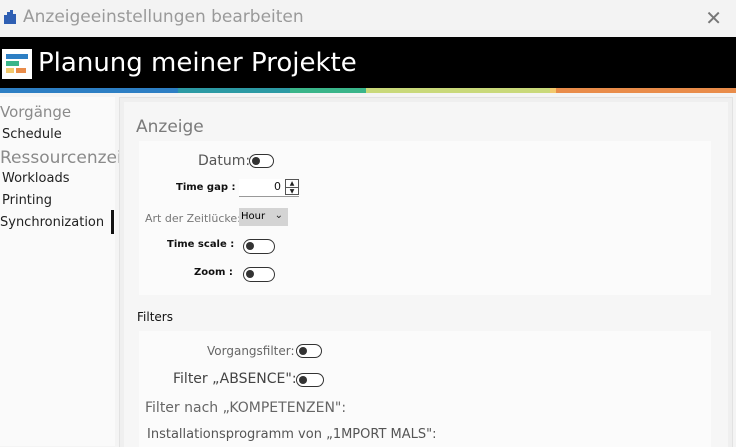 The image size is (736, 447). Describe the element at coordinates (368, 62) in the screenshot. I see `app-header: Planung meiner Projekte` at that location.